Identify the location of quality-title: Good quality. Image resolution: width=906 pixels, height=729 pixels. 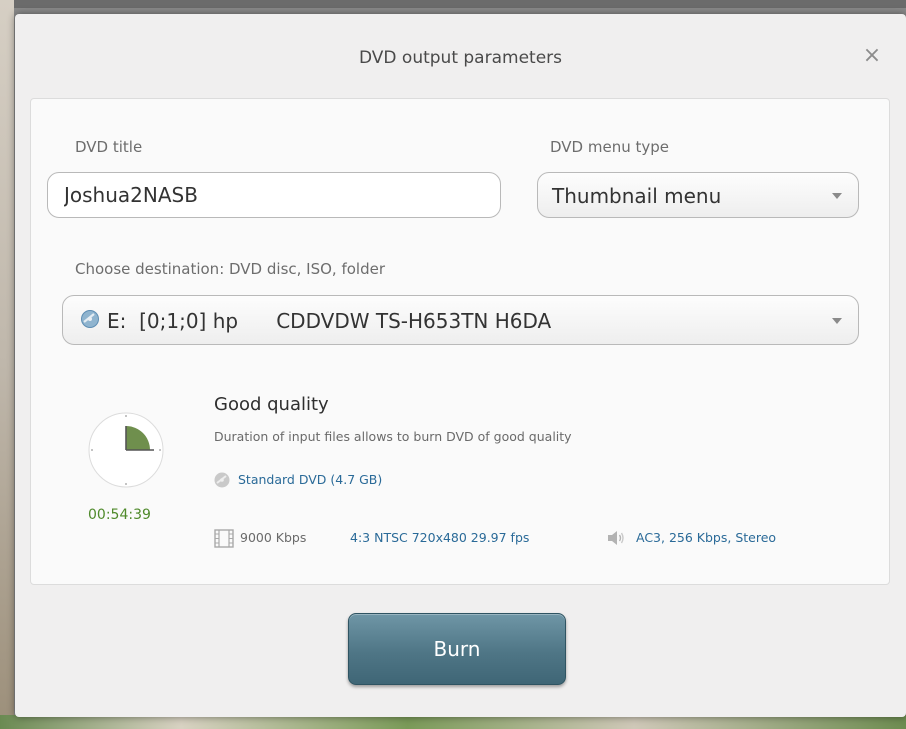
(271, 404).